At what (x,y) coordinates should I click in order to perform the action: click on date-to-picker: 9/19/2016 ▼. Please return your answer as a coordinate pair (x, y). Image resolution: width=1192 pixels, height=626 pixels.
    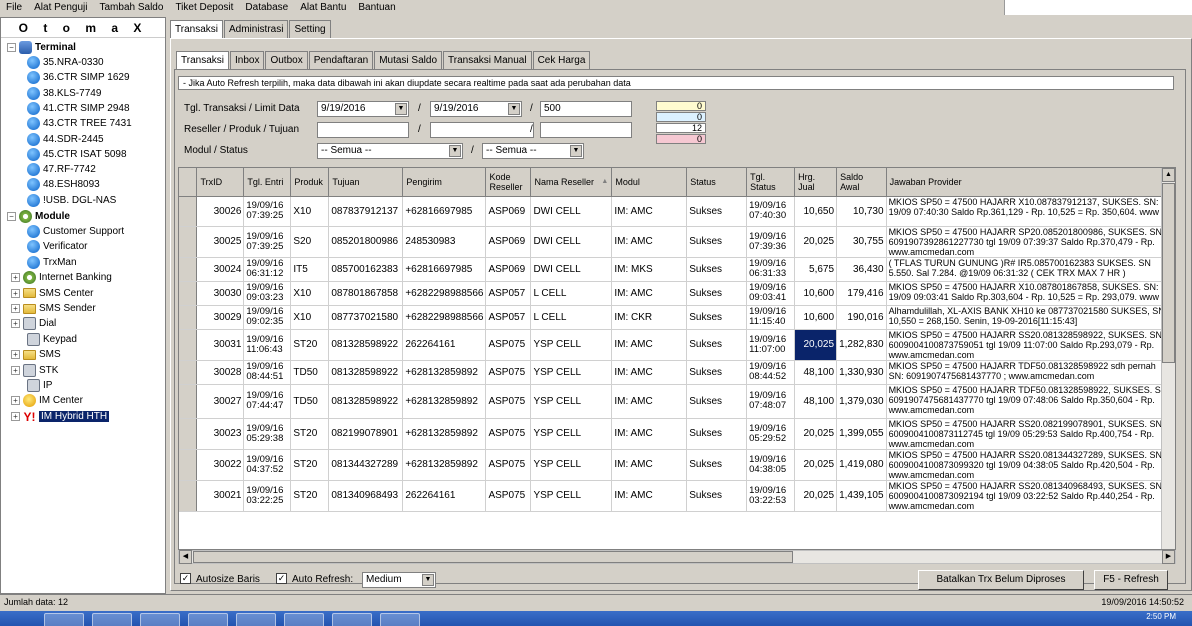
    Looking at the image, I should click on (476, 109).